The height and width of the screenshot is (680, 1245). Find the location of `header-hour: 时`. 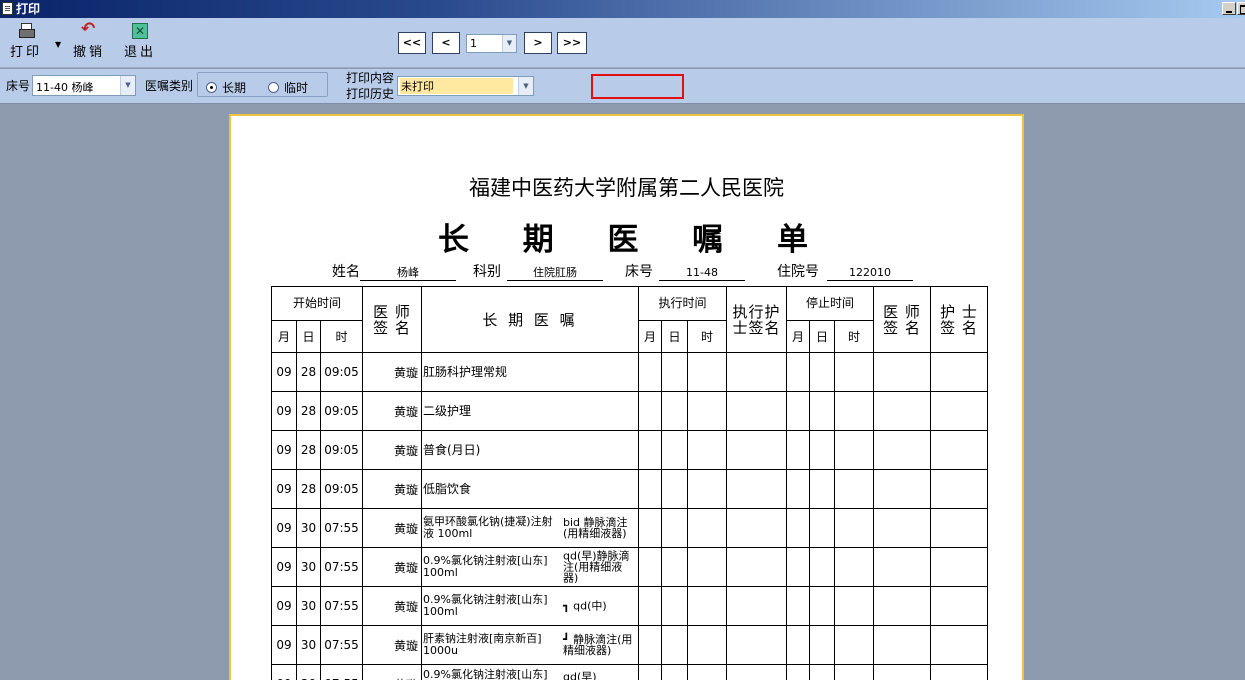

header-hour: 时 is located at coordinates (341, 336).